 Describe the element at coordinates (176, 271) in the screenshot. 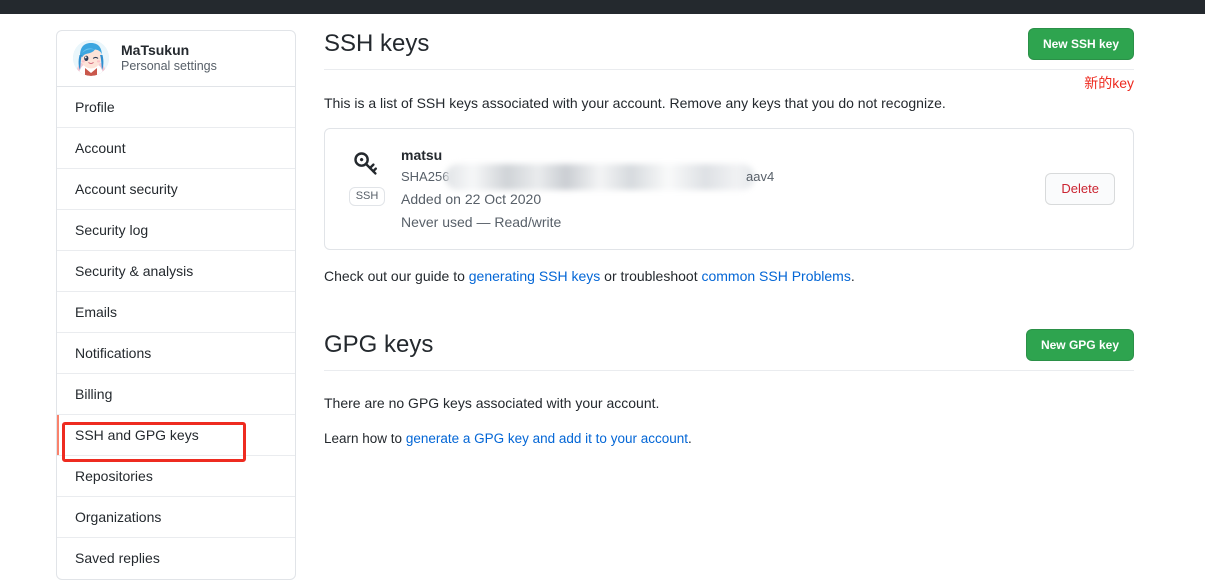

I see `sidebar-item-security-and-analysis: Security & analysis` at that location.